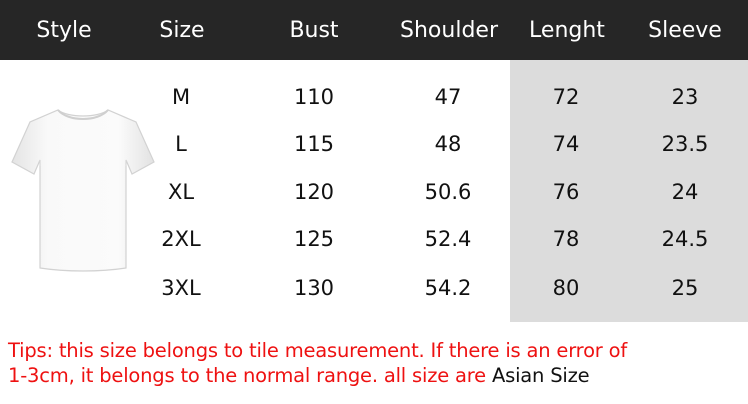  I want to click on header-bust: Bust, so click(314, 30).